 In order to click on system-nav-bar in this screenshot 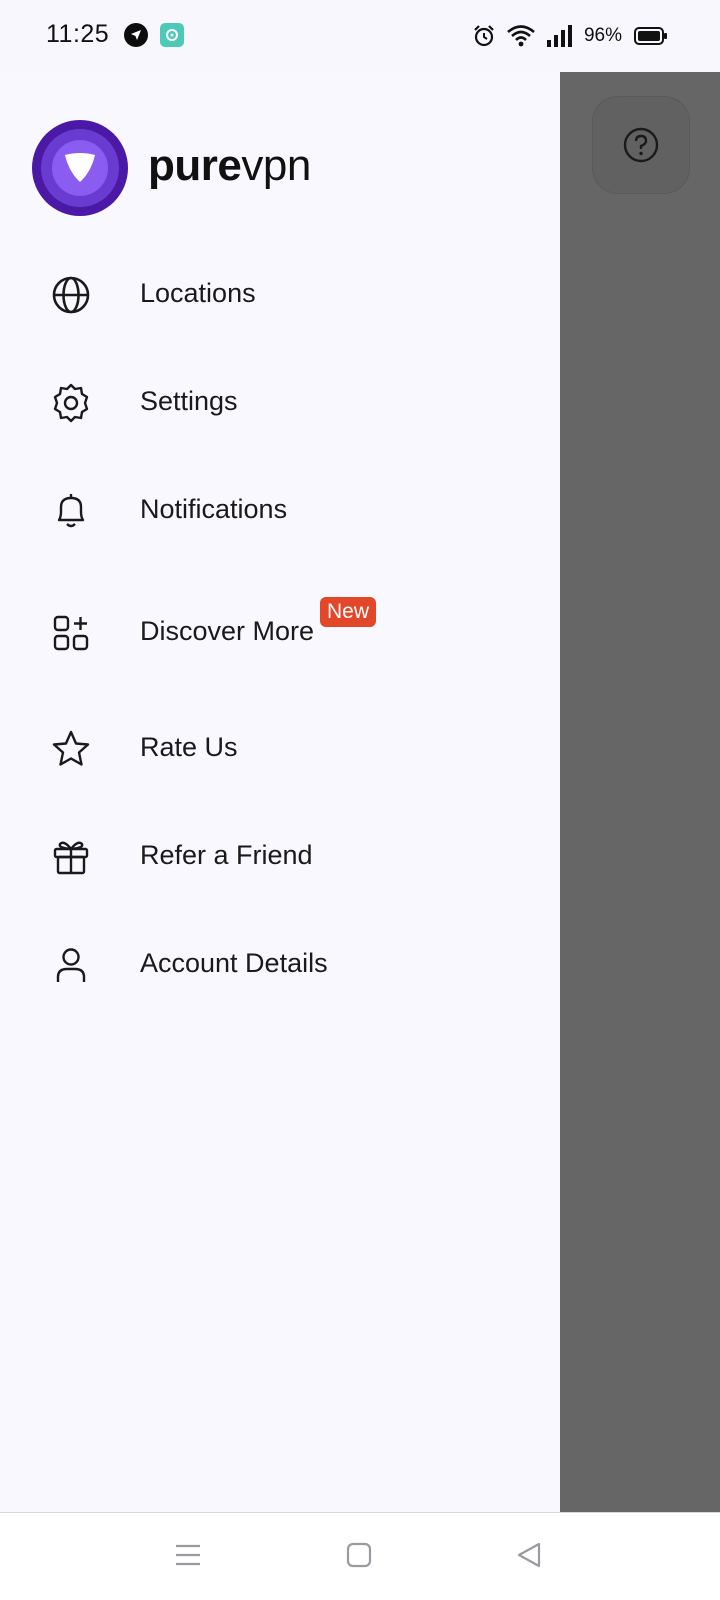, I will do `click(360, 1556)`.